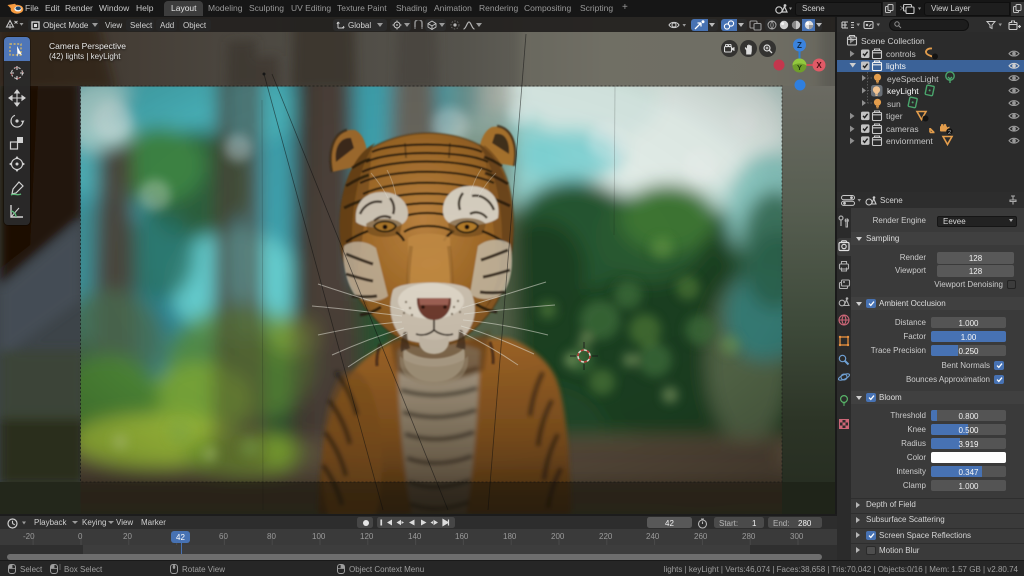 Image resolution: width=1024 pixels, height=576 pixels. Describe the element at coordinates (799, 45) in the screenshot. I see `svg-text: Z` at that location.